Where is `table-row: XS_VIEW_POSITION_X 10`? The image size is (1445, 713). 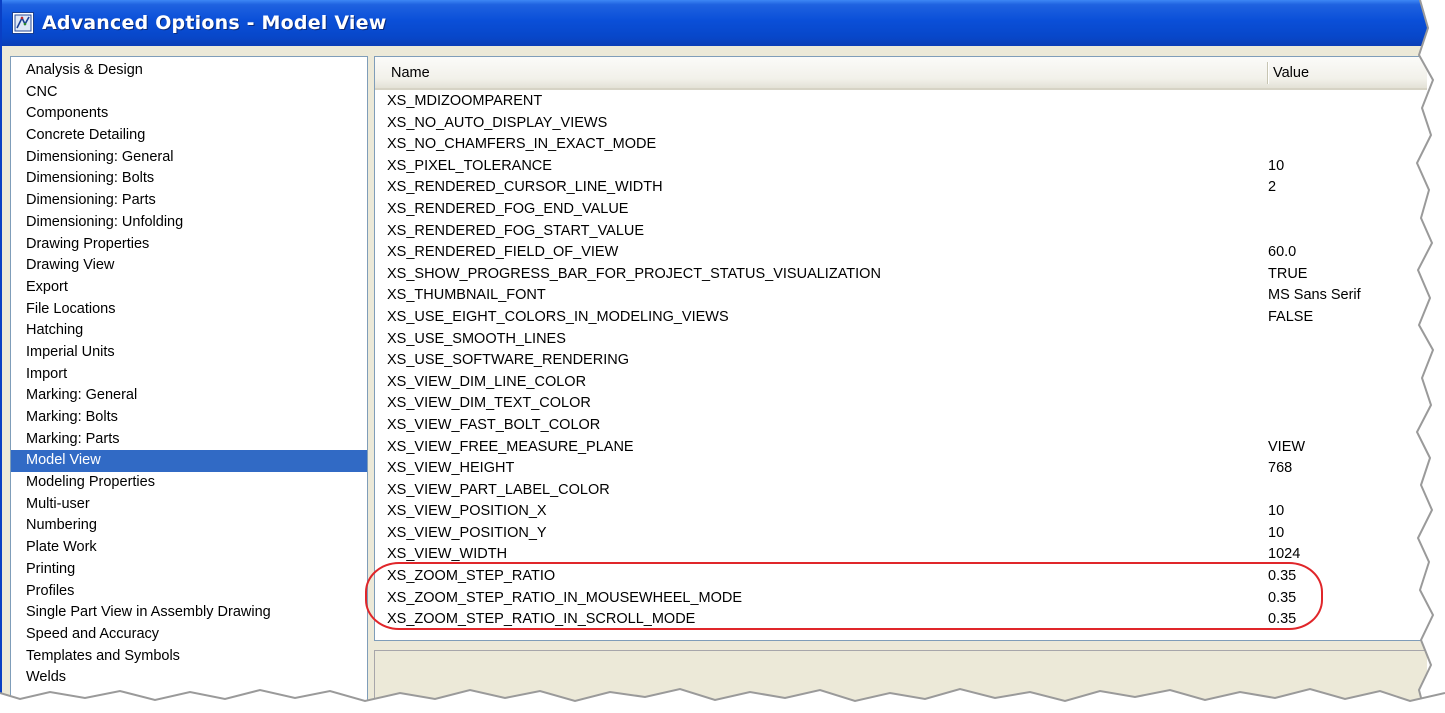 table-row: XS_VIEW_POSITION_X 10 is located at coordinates (901, 512).